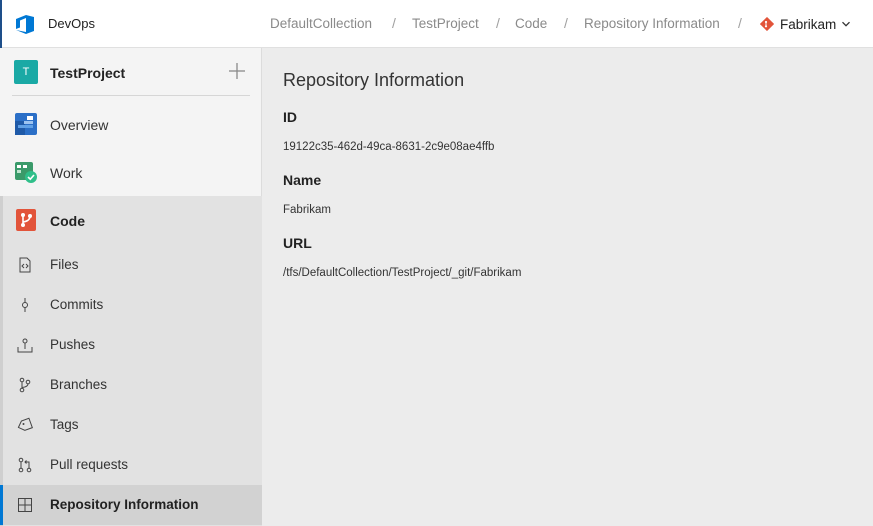 The image size is (873, 526). I want to click on repository-picker: Fabrikam, so click(805, 24).